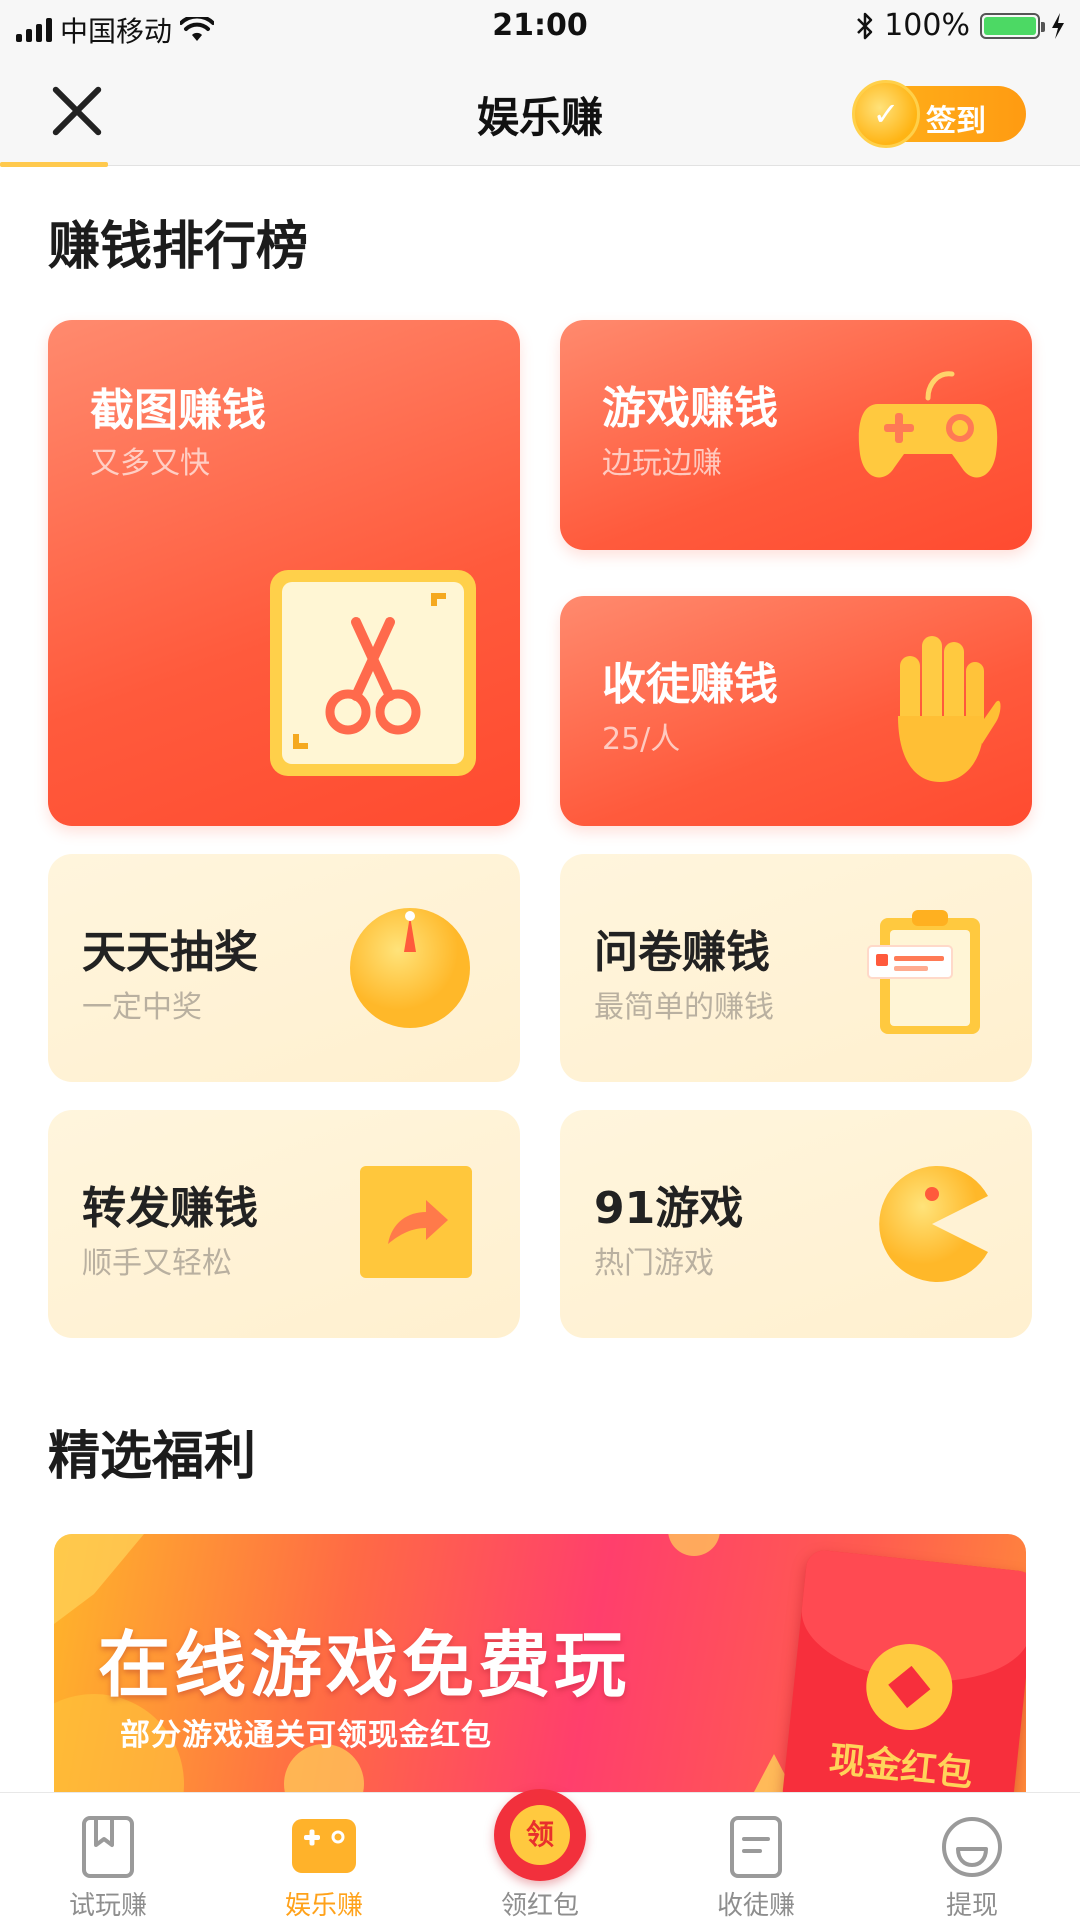 This screenshot has height=1920, width=1080. I want to click on card-subtitle: 25/人, so click(641, 739).